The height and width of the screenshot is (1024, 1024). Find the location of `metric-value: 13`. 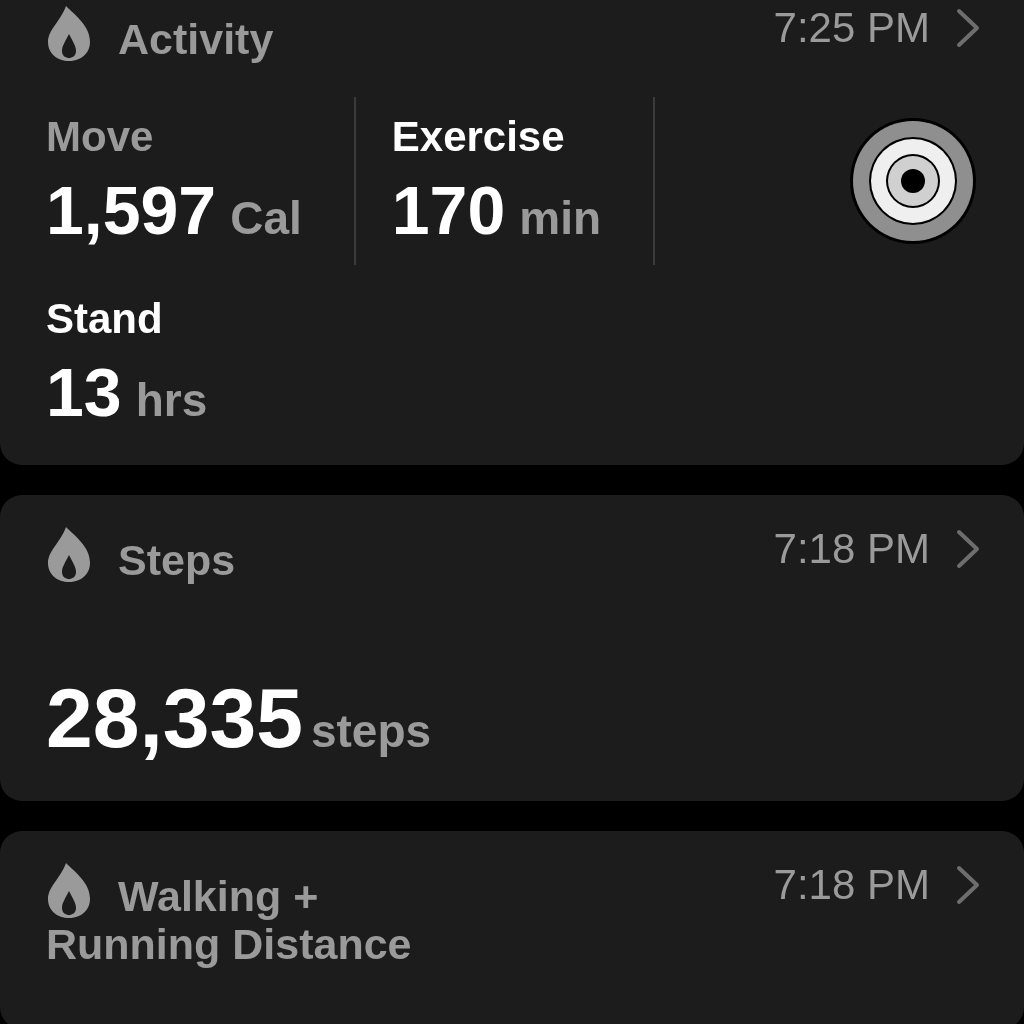

metric-value: 13 is located at coordinates (84, 392).